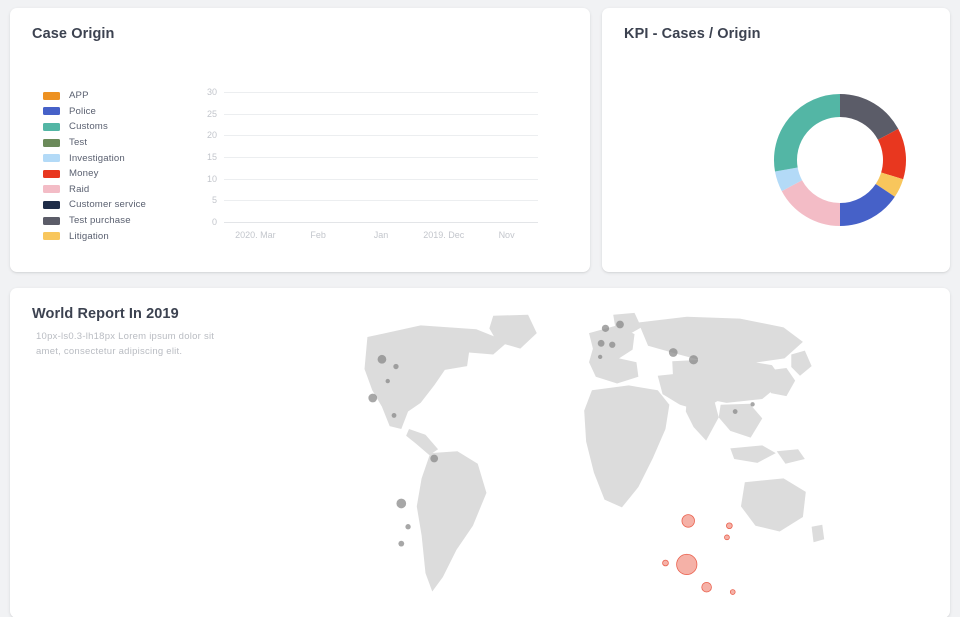 The image size is (960, 617). What do you see at coordinates (211, 135) in the screenshot?
I see `y-axis-tick-label: 20` at bounding box center [211, 135].